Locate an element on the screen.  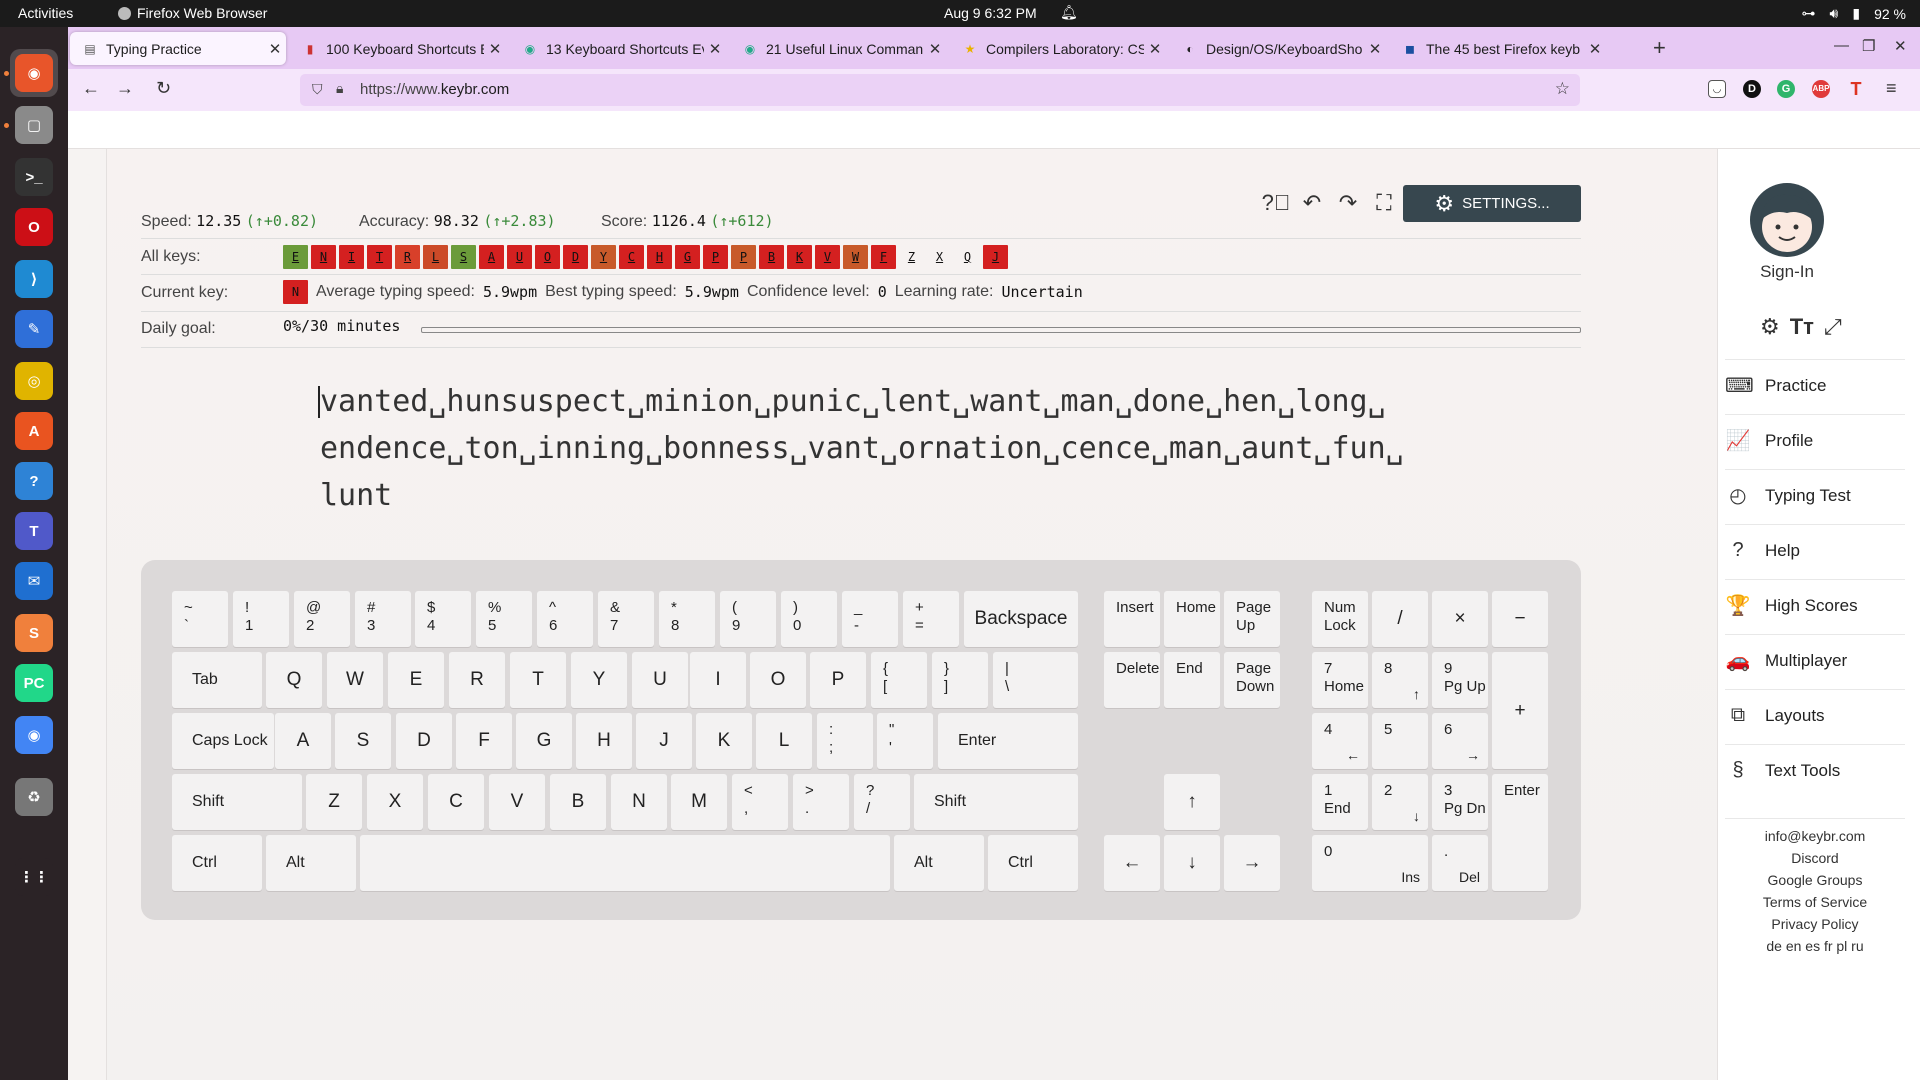
sidebar-link: info@keybr.com is located at coordinates (1815, 836).